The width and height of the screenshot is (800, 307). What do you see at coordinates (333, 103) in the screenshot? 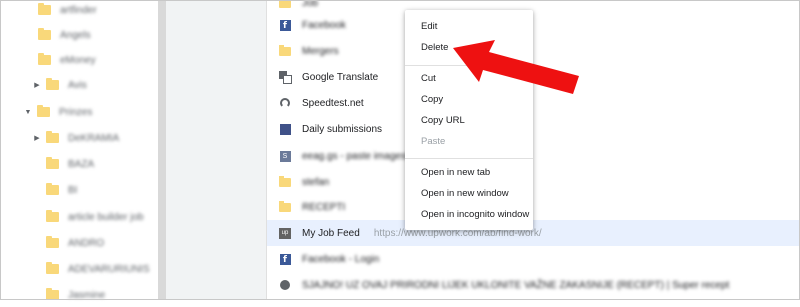
I see `bookmark-title: Speedtest.net` at bounding box center [333, 103].